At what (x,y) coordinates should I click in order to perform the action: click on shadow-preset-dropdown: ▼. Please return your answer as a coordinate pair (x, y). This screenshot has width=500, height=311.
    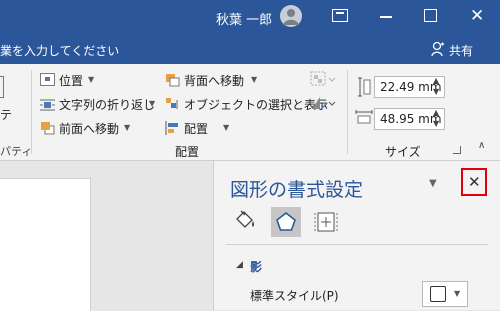
    Looking at the image, I should click on (445, 294).